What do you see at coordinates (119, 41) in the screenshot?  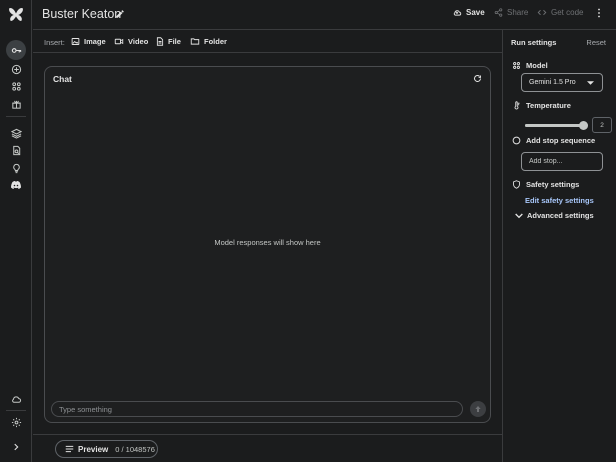 I see `video-icon` at bounding box center [119, 41].